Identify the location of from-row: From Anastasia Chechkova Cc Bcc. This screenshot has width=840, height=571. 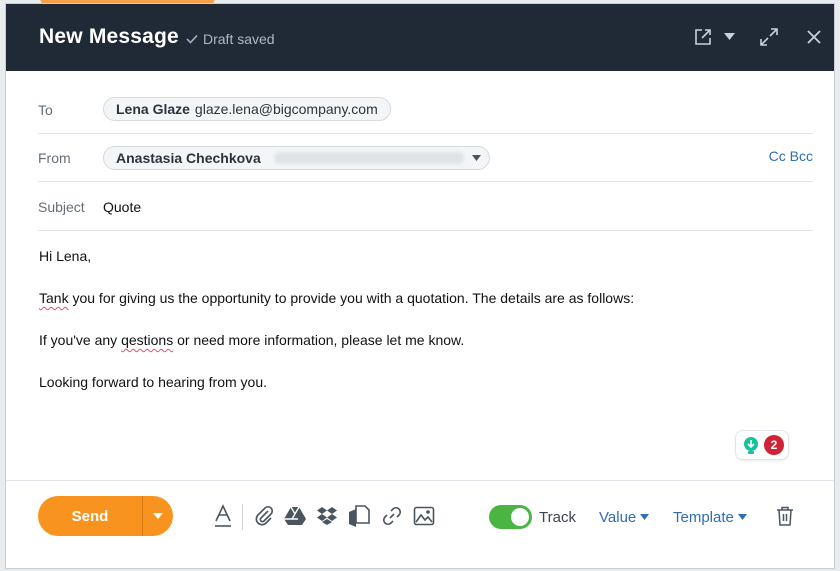
(425, 157).